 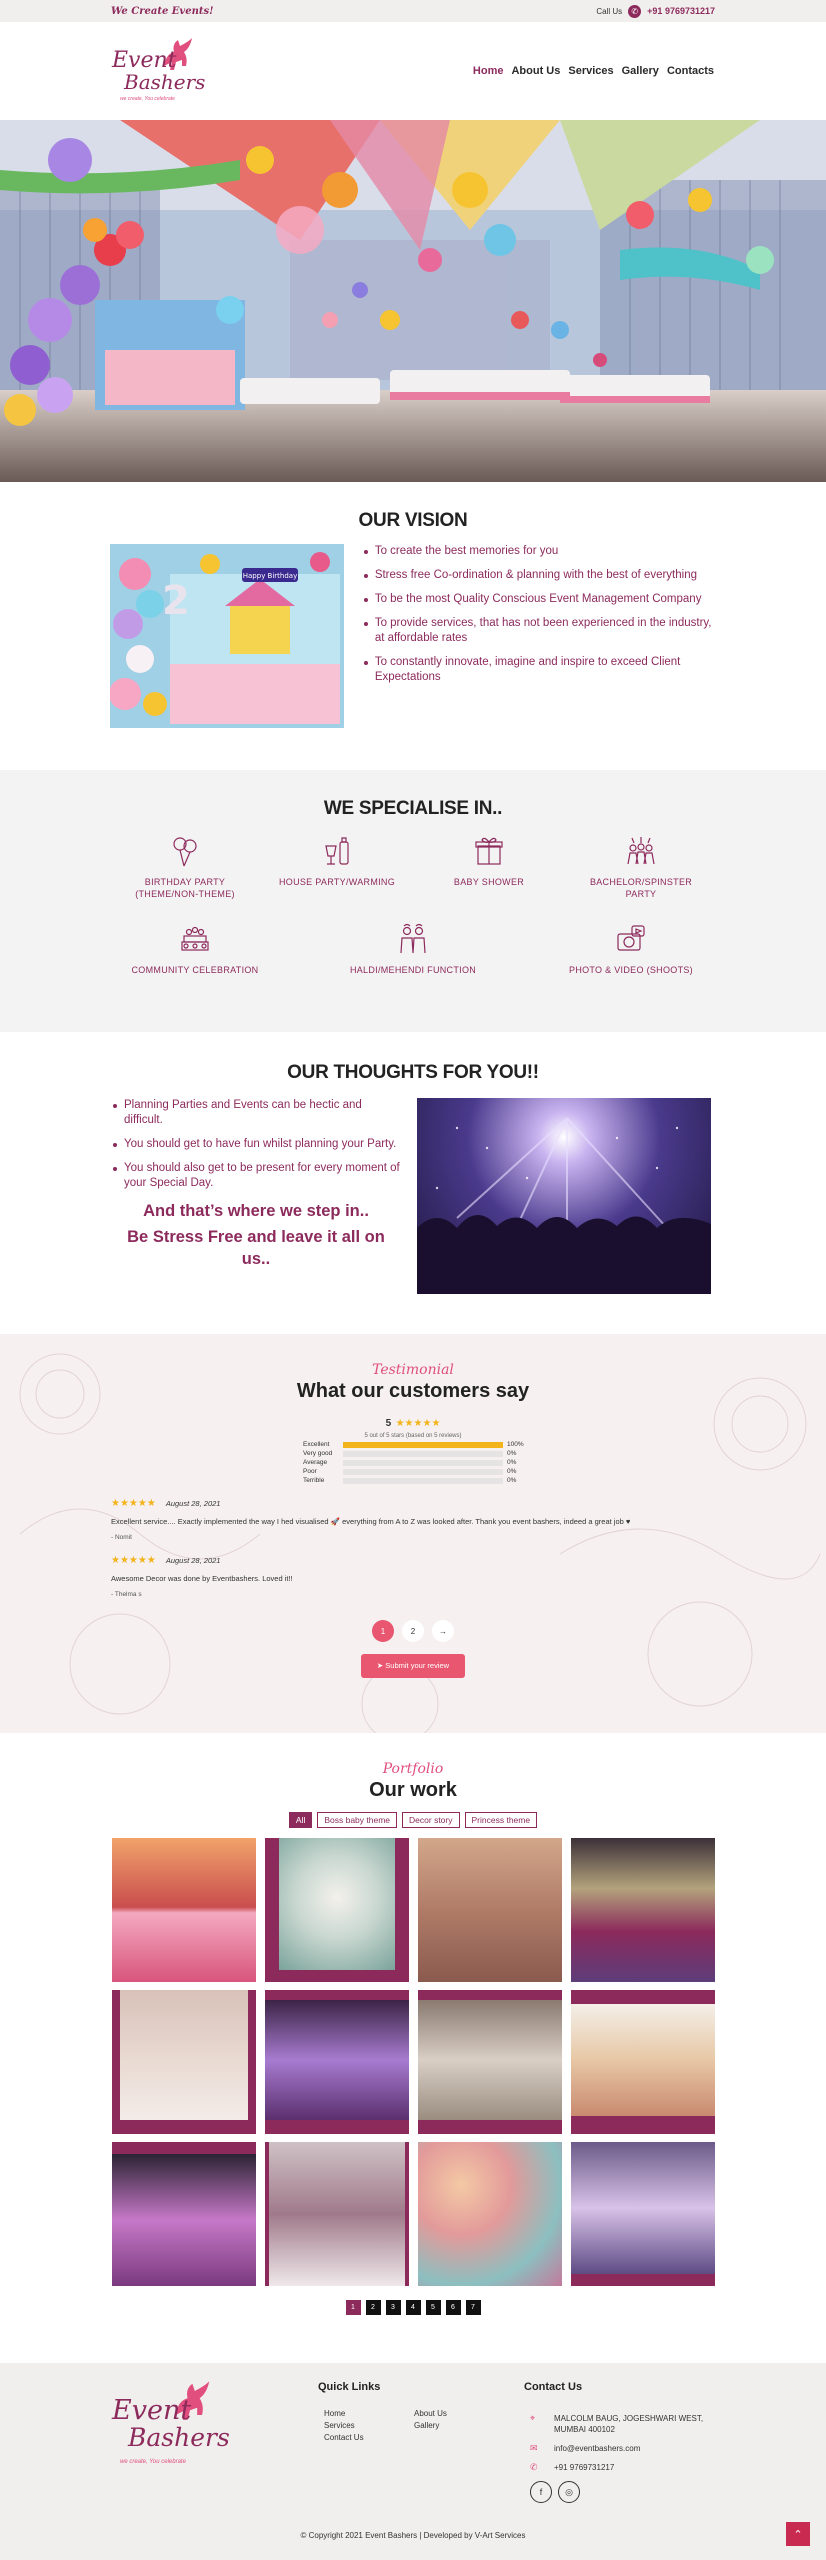 What do you see at coordinates (369, 2413) in the screenshot?
I see `footer-link-home: Home` at bounding box center [369, 2413].